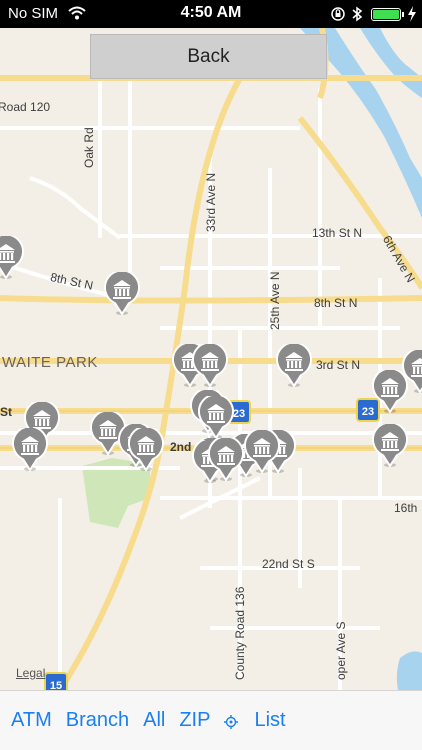 This screenshot has width=422, height=750. What do you see at coordinates (336, 303) in the screenshot?
I see `street-label-8th-st-east: 8th St N` at bounding box center [336, 303].